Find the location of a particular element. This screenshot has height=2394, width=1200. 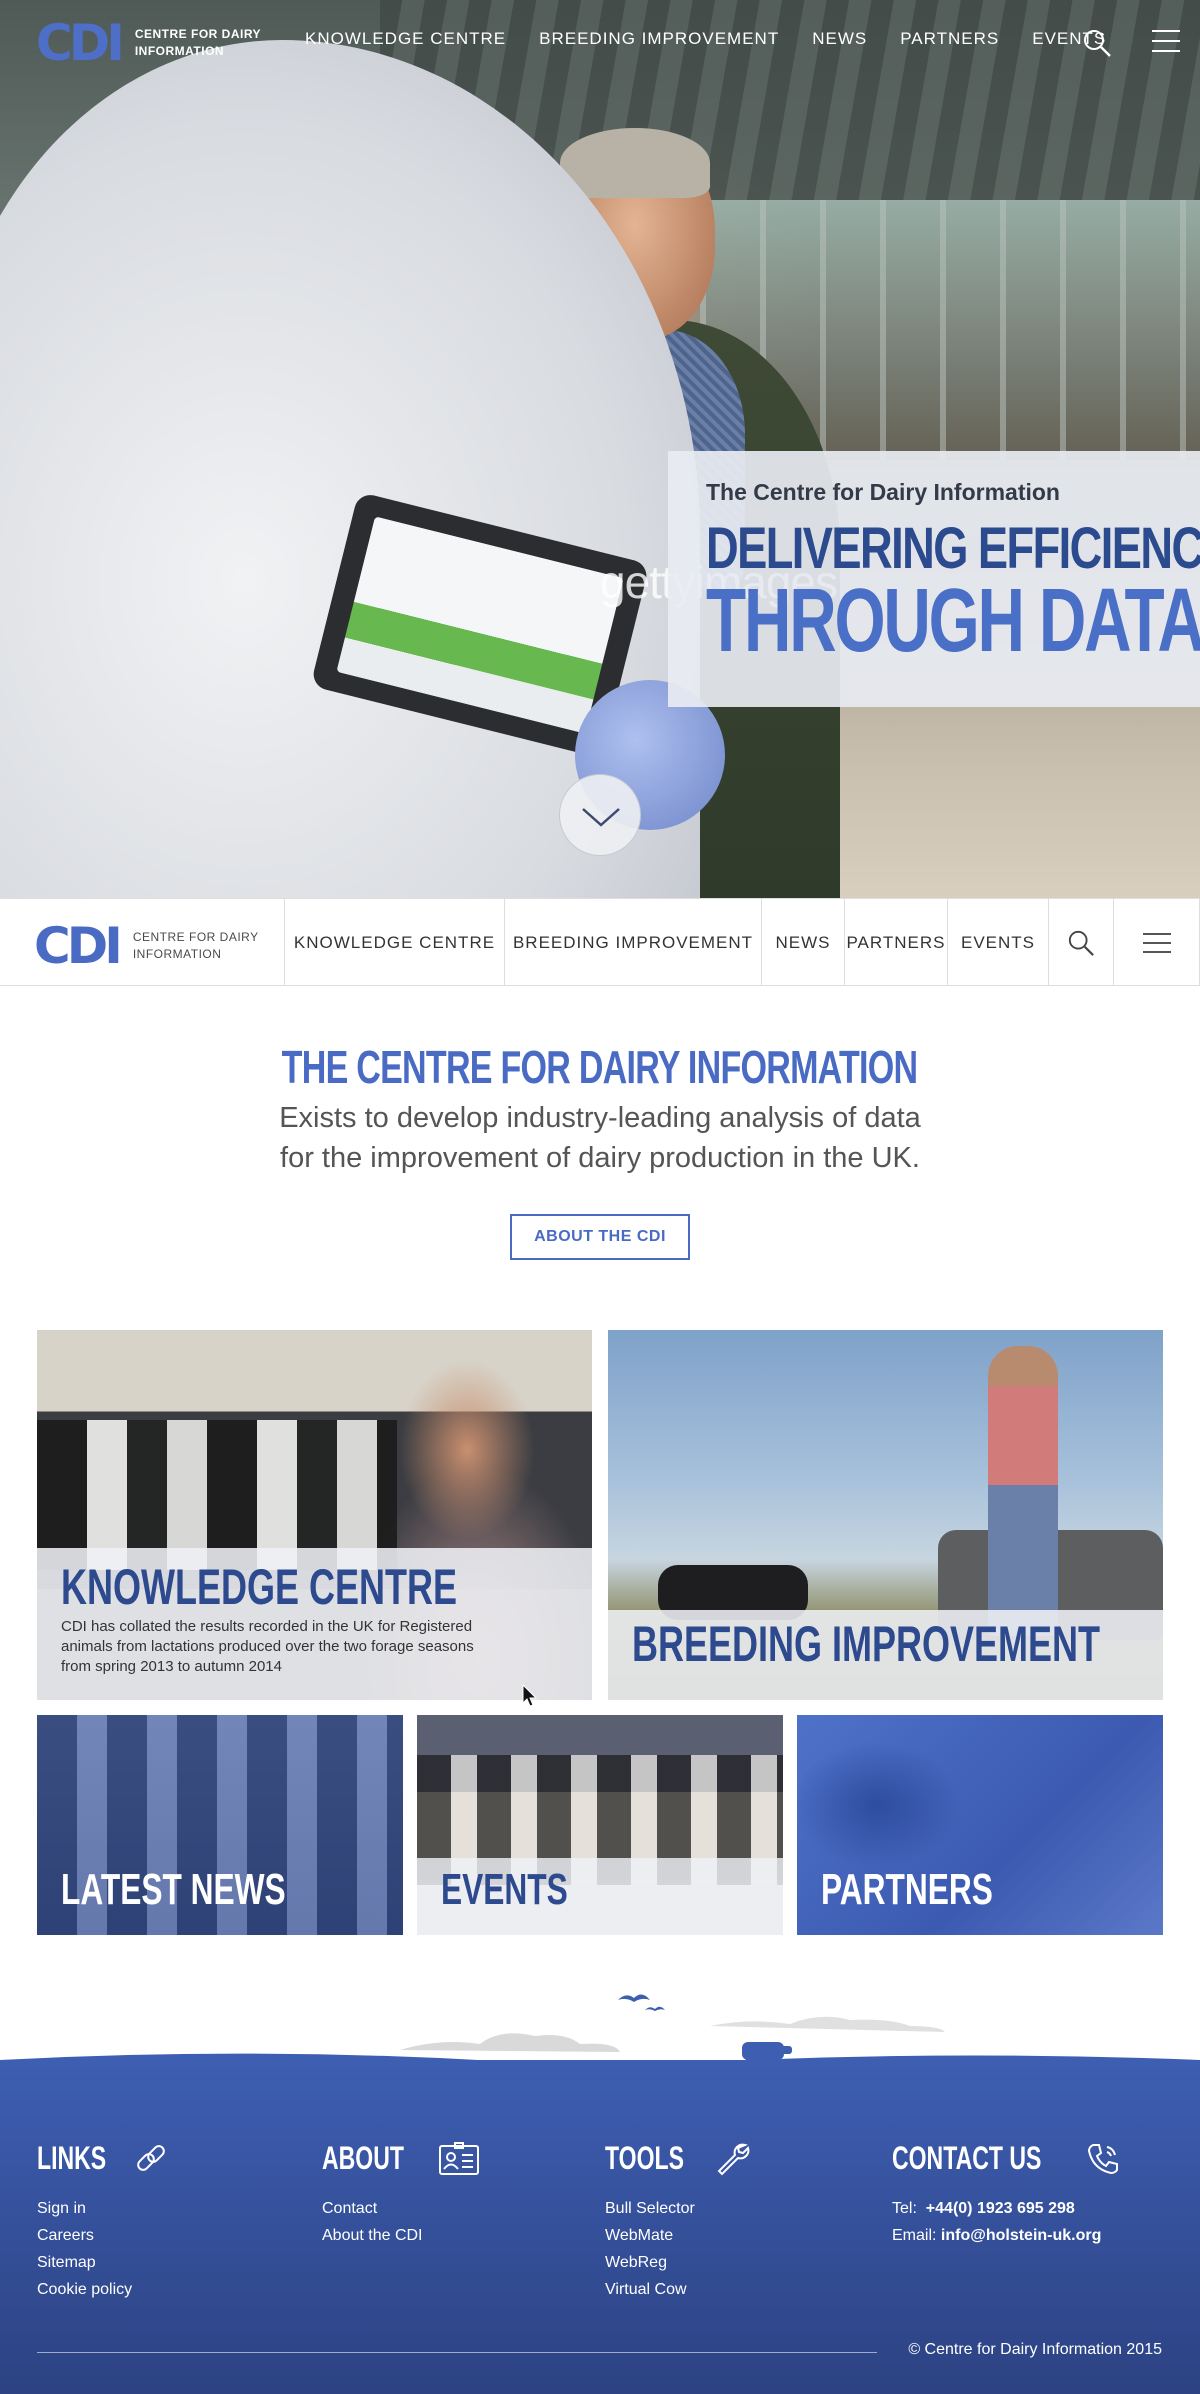

cdi-logo-sticky: CDI Centre for Dairy Information is located at coordinates (146, 946).